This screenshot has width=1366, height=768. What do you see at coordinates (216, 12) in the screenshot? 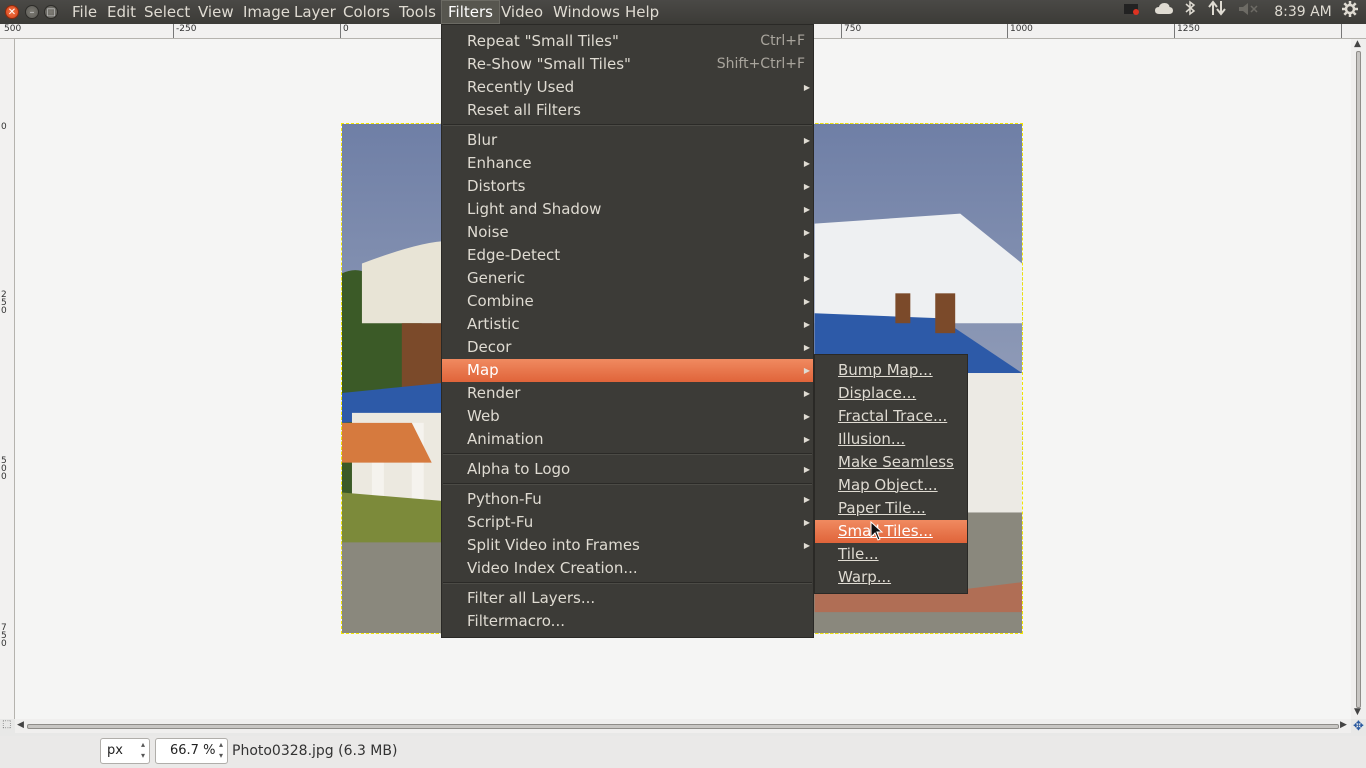
I see `menu-view: View` at bounding box center [216, 12].